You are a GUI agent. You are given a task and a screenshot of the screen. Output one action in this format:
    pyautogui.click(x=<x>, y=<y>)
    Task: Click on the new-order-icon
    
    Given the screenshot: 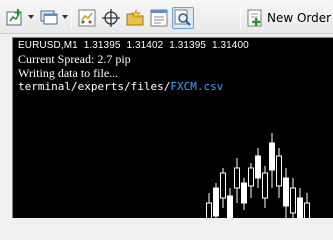 What is the action you would take?
    pyautogui.click(x=254, y=18)
    